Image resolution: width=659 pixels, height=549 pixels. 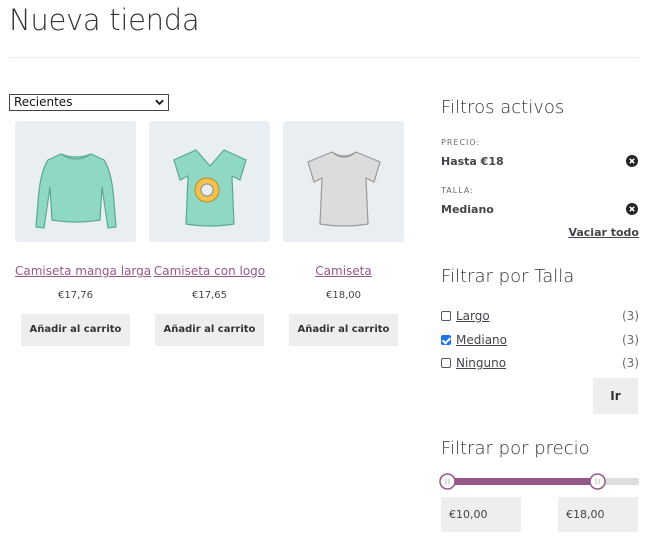 I want to click on product-link: Camiseta, so click(x=343, y=271).